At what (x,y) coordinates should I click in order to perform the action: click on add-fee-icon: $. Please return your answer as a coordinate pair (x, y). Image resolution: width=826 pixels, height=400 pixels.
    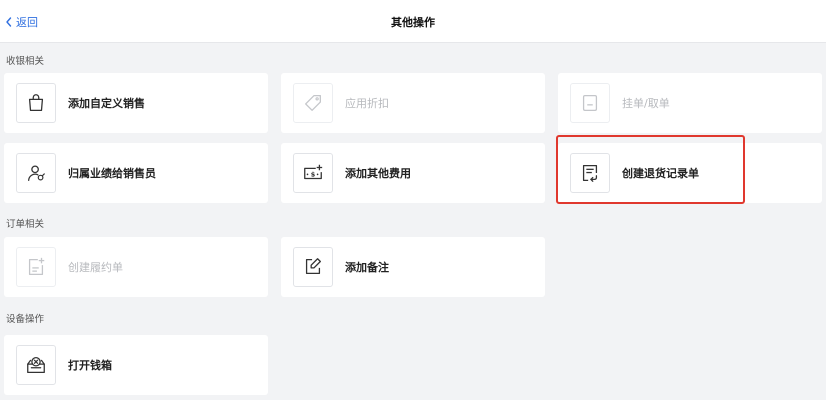
    Looking at the image, I should click on (313, 172).